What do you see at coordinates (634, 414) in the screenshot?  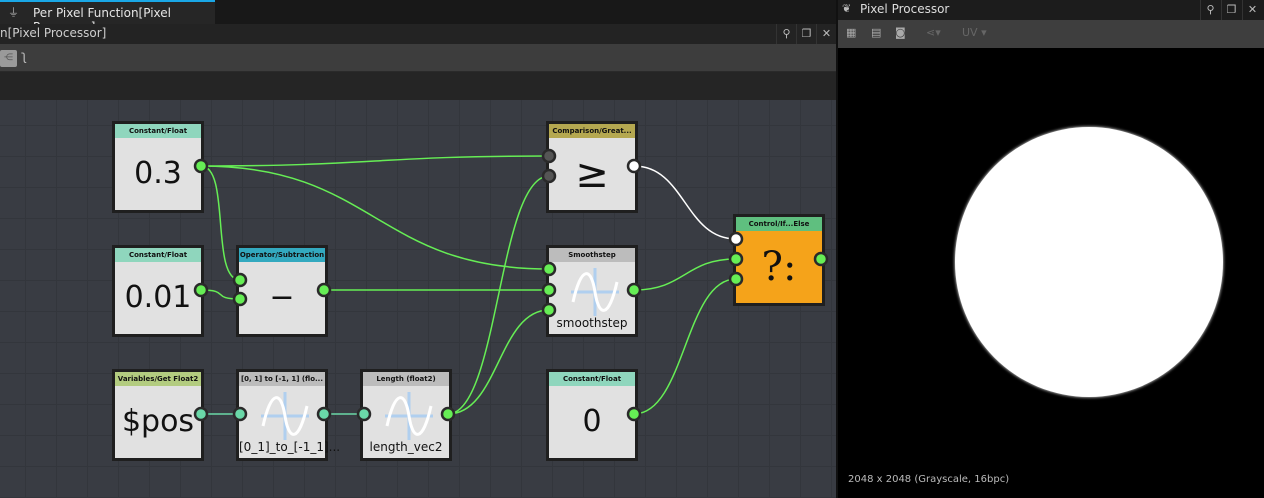 I see `port-c0-out` at bounding box center [634, 414].